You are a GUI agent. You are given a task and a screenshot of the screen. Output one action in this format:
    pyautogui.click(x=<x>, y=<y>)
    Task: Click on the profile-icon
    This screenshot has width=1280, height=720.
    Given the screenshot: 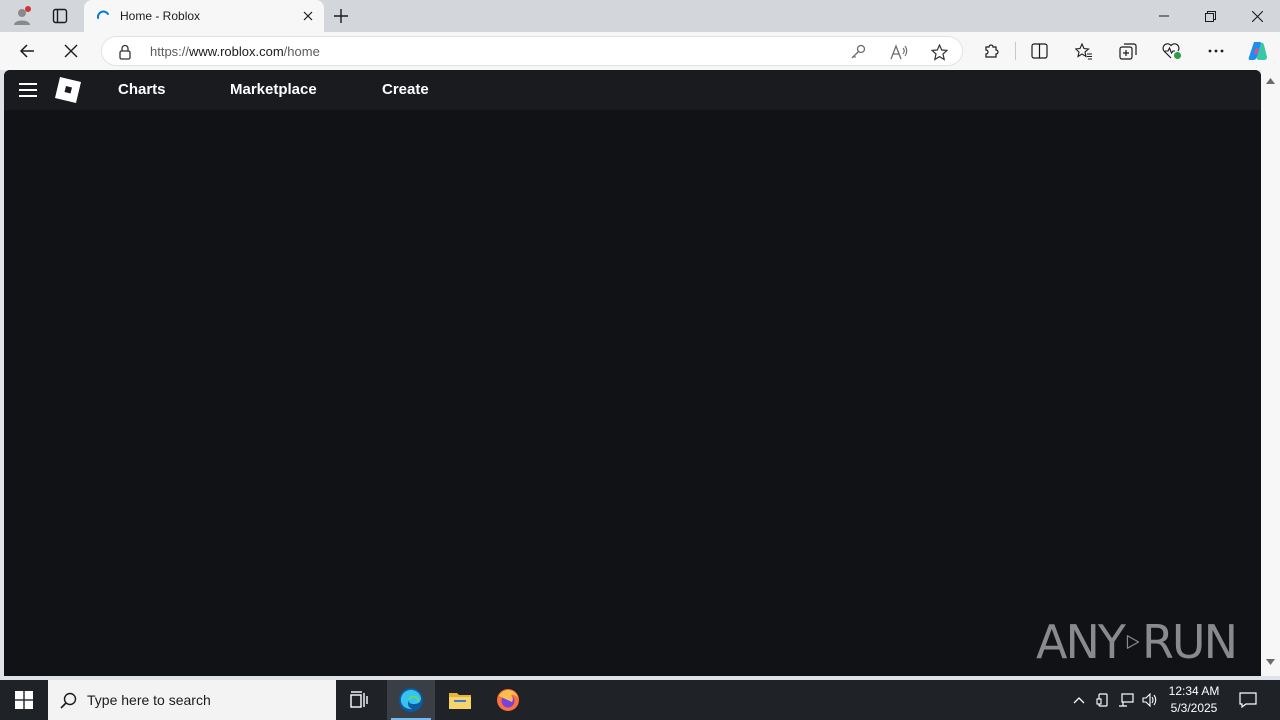 What is the action you would take?
    pyautogui.click(x=22, y=15)
    